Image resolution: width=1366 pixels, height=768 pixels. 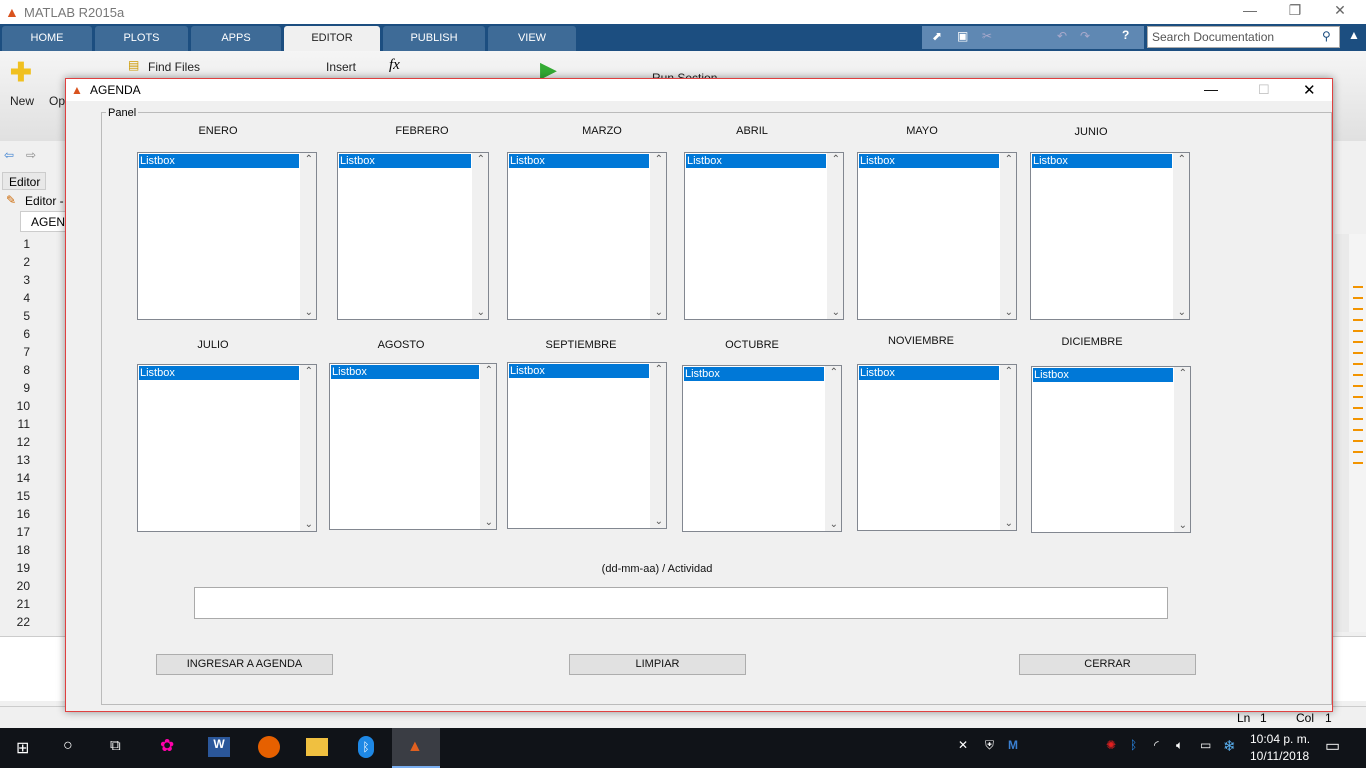 I want to click on tab-publish: PUBLISH, so click(x=434, y=38).